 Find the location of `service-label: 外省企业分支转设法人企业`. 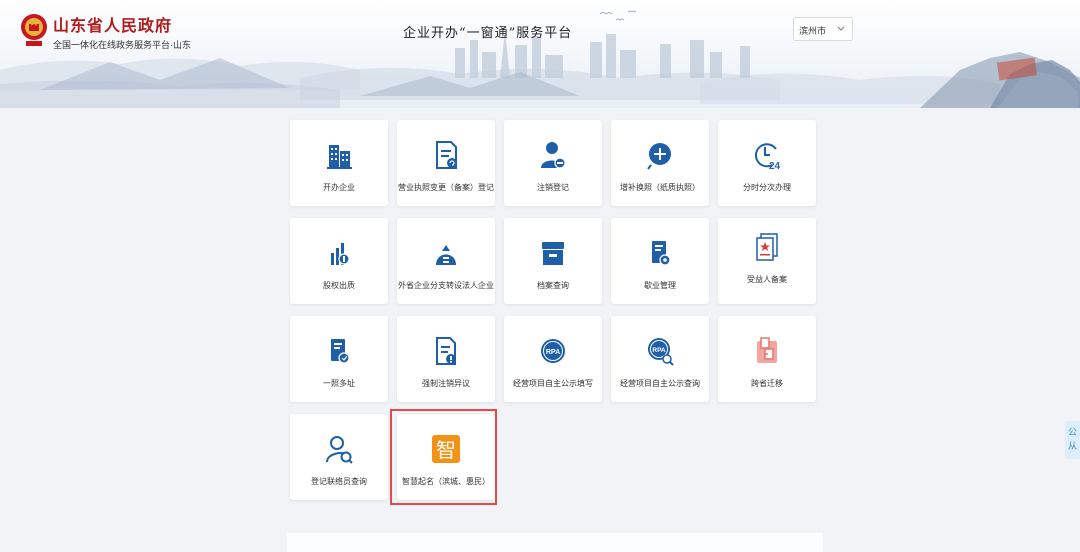

service-label: 外省企业分支转设法人企业 is located at coordinates (446, 285).